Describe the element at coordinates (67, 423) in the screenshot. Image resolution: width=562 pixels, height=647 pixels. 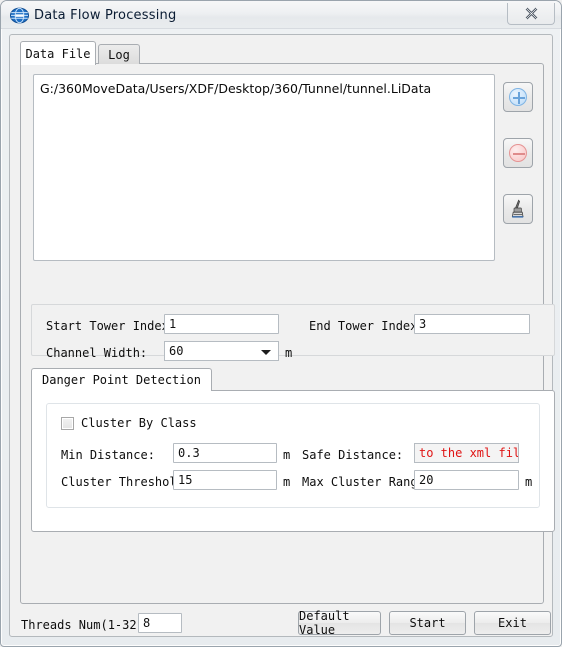
I see `checkbox-icon` at that location.